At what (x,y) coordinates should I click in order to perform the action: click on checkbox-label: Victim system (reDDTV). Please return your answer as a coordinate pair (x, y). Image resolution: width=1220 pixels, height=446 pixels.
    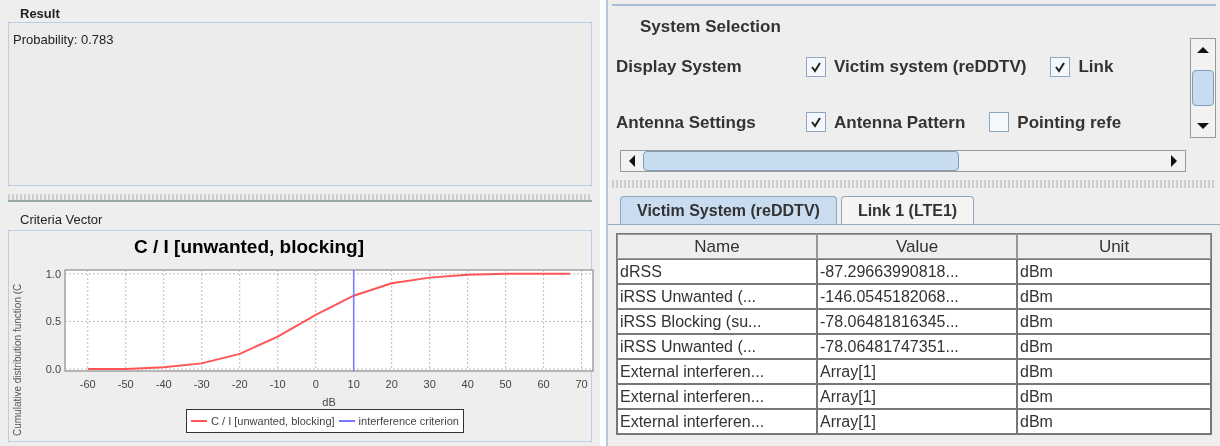
    Looking at the image, I should click on (930, 67).